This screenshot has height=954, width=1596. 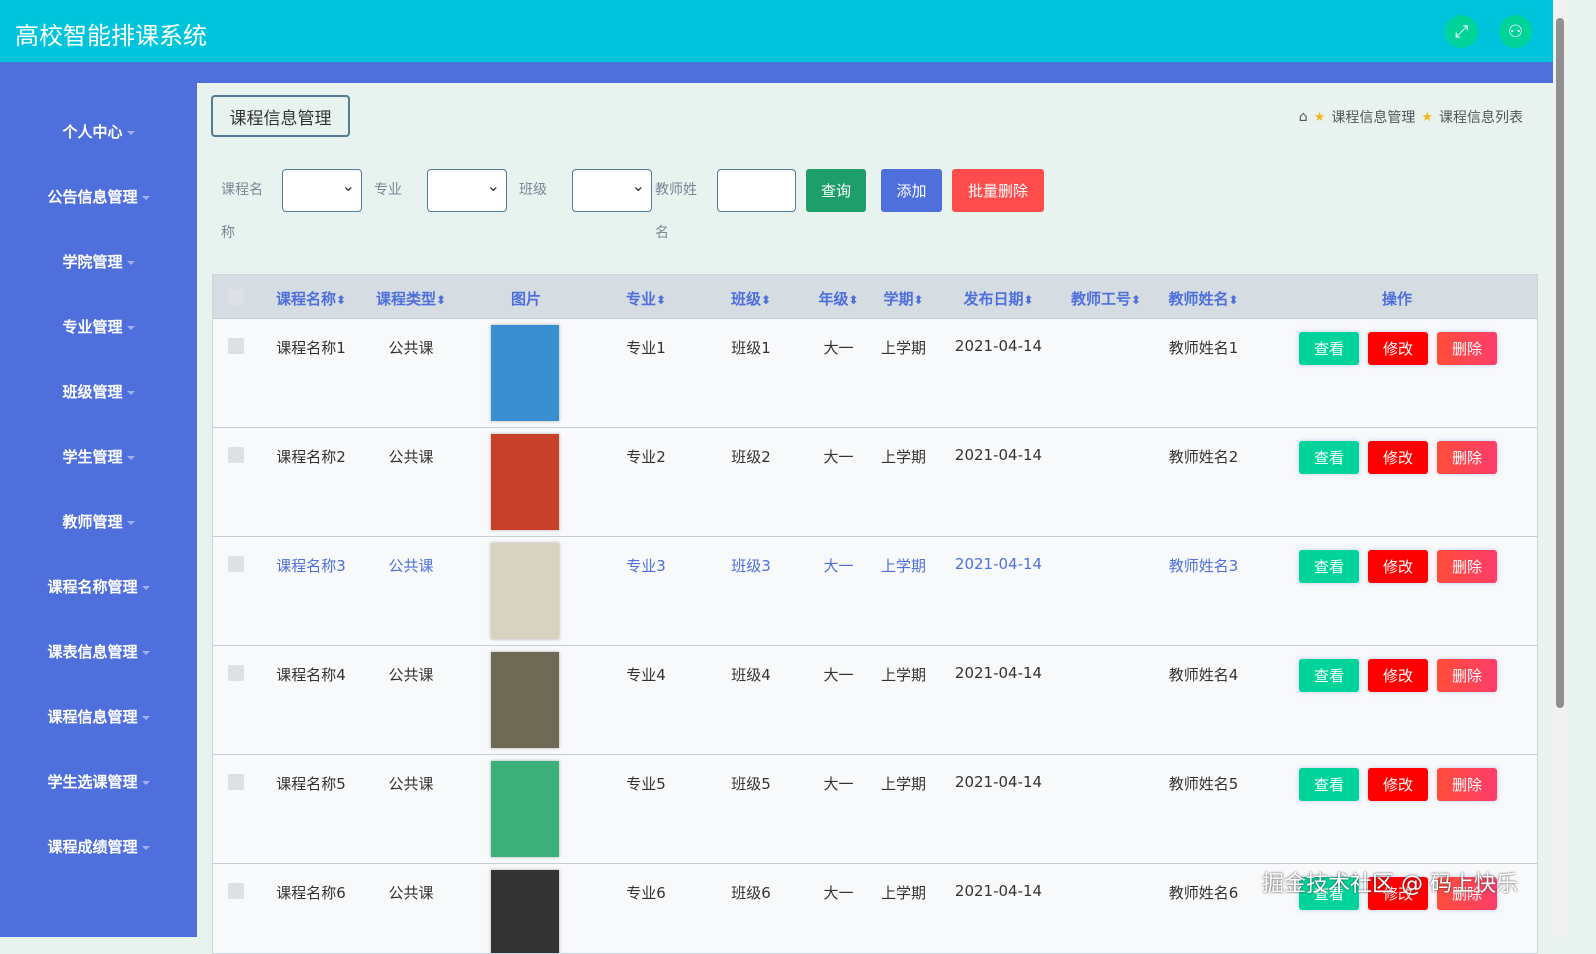 I want to click on scrollbar, so click(x=1560, y=468).